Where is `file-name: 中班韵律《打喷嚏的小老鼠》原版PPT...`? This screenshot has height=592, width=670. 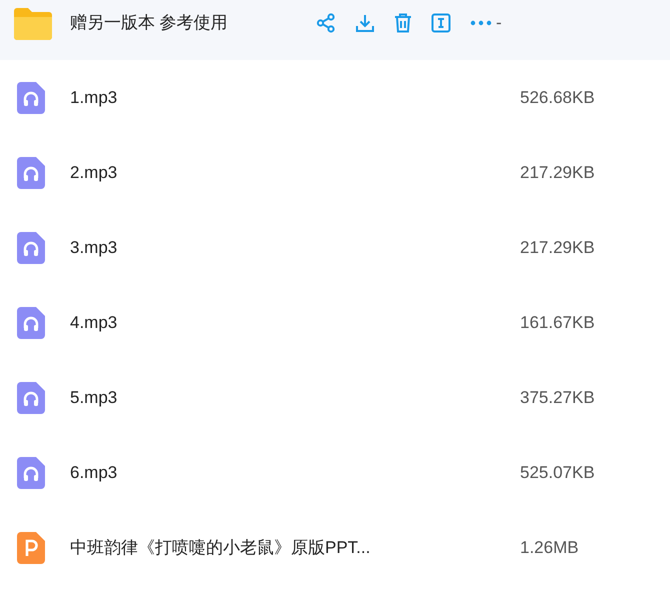
file-name: 中班韵律《打喷嚏的小老鼠》原版PPT... is located at coordinates (221, 547).